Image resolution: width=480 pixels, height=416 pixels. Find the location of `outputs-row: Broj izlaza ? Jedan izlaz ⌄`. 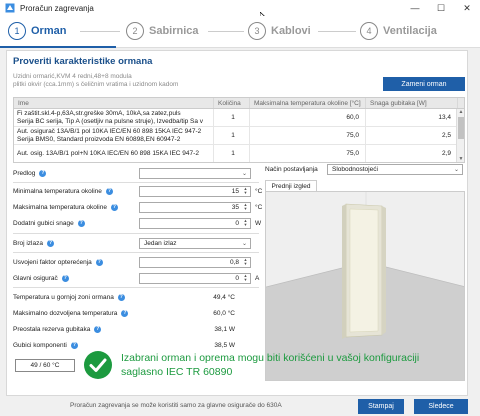

outputs-row: Broj izlaza ? Jedan izlaz ⌄ is located at coordinates (136, 243).